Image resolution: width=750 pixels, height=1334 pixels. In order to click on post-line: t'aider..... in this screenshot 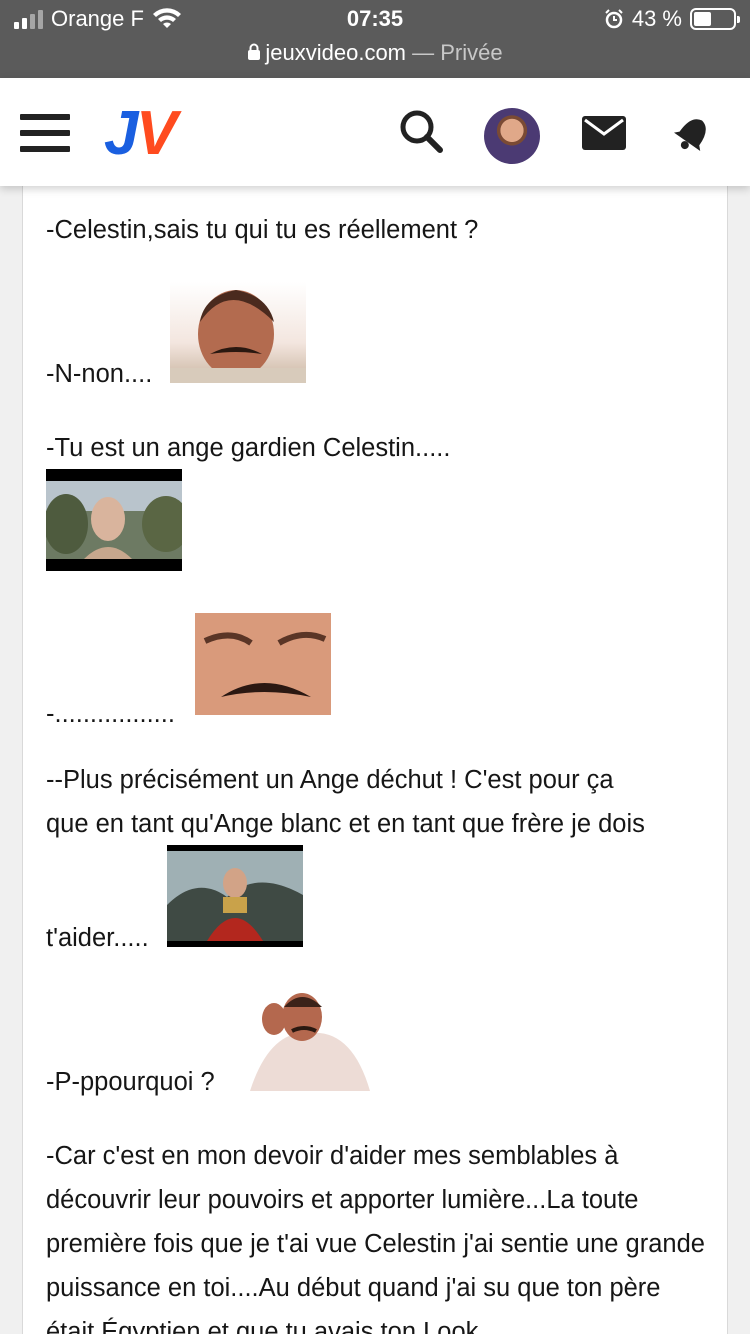, I will do `click(97, 938)`.